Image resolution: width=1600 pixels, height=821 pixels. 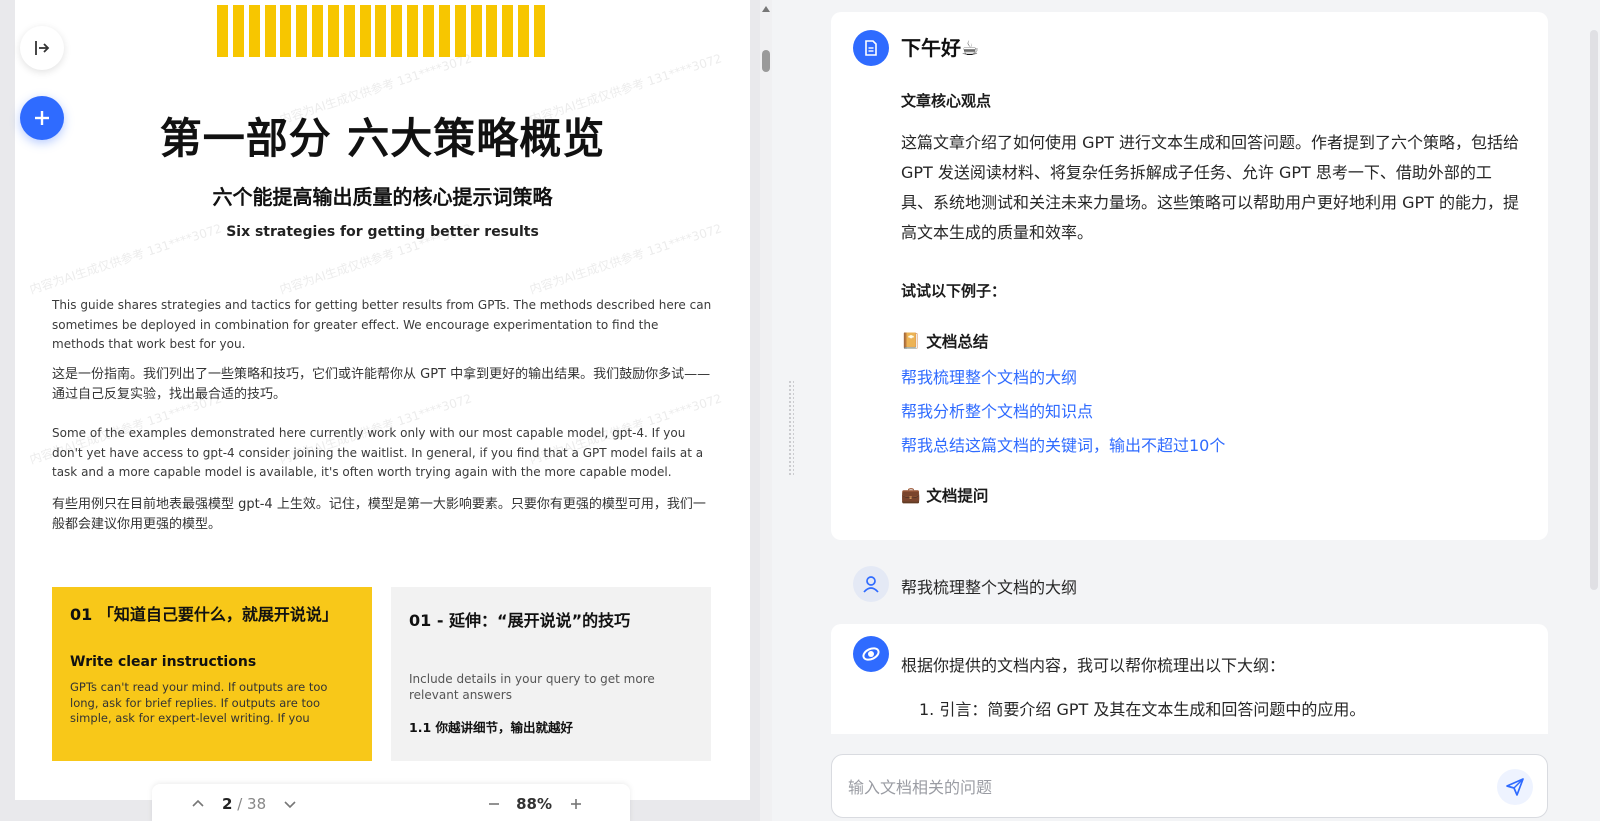 I want to click on current-page: 2, so click(x=227, y=804).